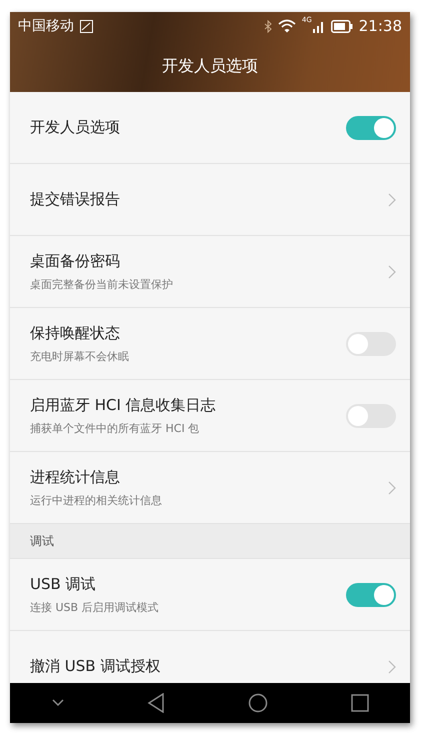 The height and width of the screenshot is (735, 422). I want to click on setting-title: 进程统计信息, so click(75, 477).